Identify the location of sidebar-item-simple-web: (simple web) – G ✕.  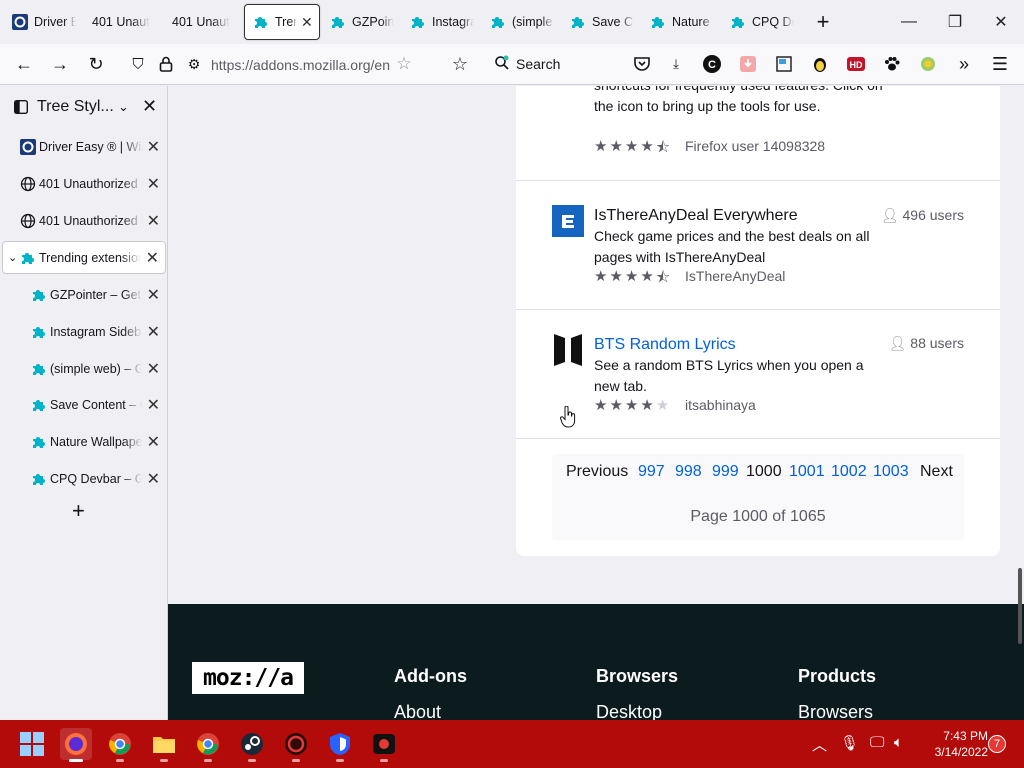
(84, 368).